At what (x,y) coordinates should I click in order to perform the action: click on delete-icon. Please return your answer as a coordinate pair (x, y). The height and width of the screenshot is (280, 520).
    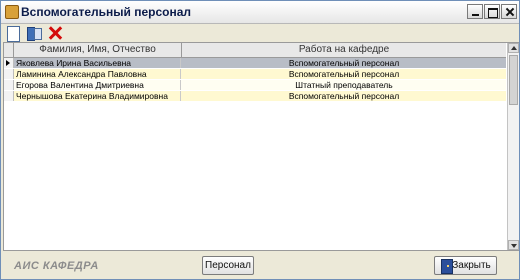
    Looking at the image, I should click on (55, 33).